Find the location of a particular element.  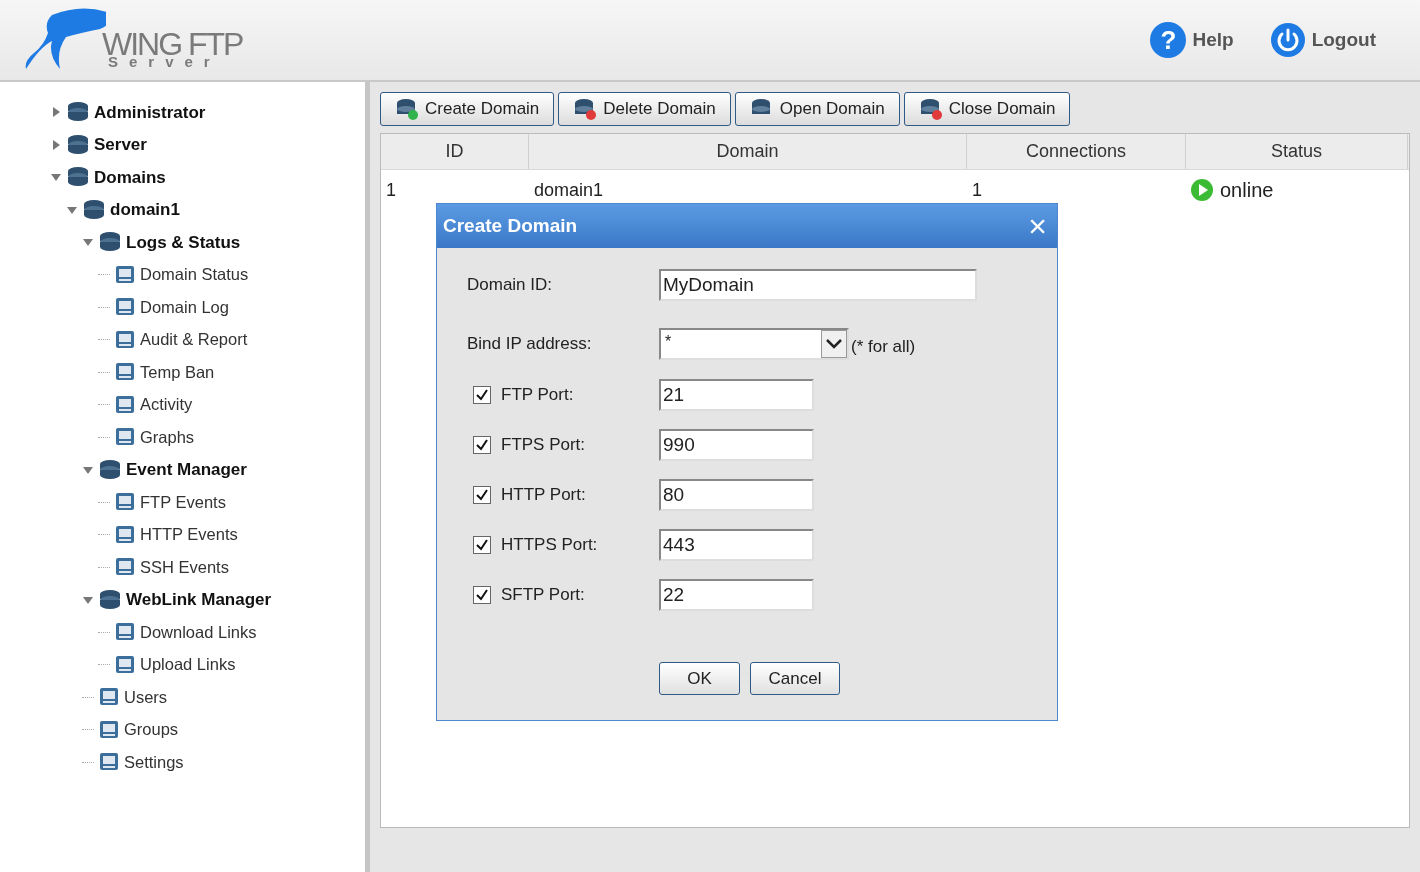

field-label: FTPS Port: is located at coordinates (543, 445).